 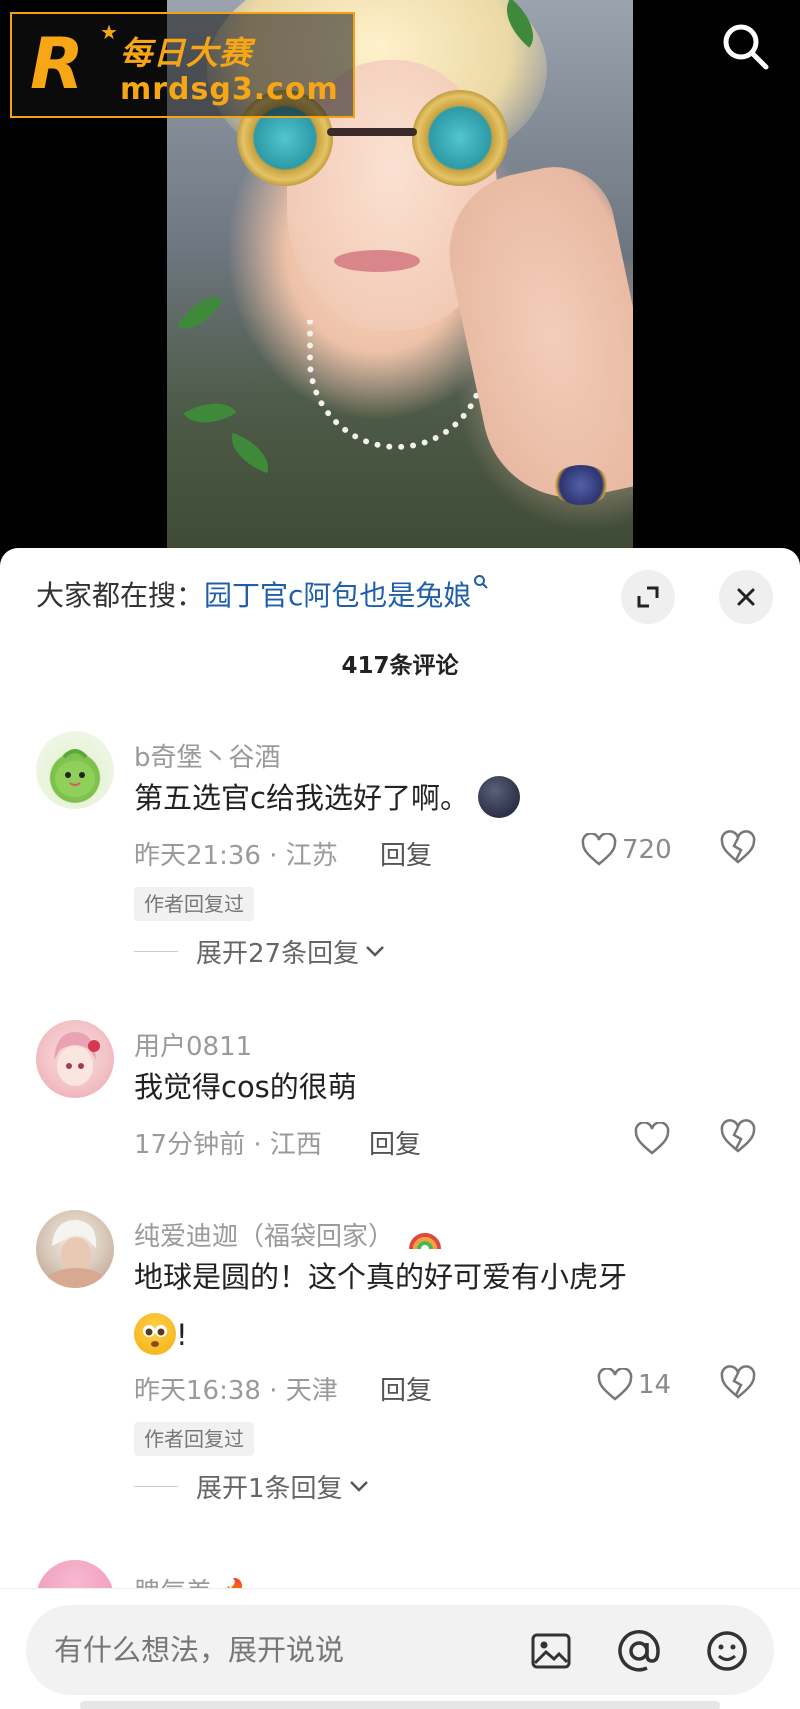 What do you see at coordinates (400, 1110) in the screenshot?
I see `comment-item: 用户0811 我觉得cos的很萌 17分钟前 · 江西 回复` at bounding box center [400, 1110].